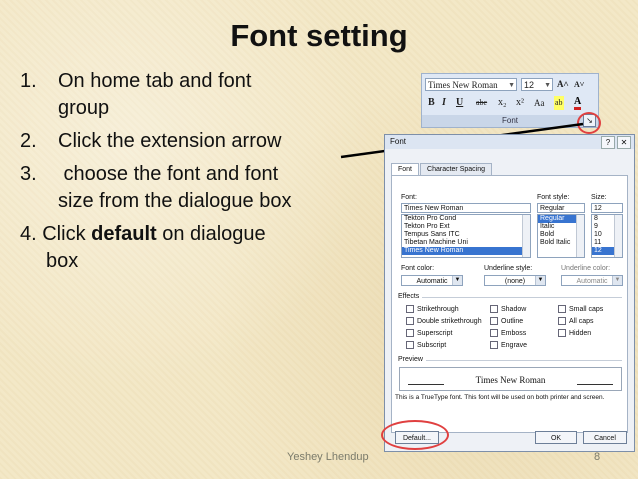 The width and height of the screenshot is (638, 479). Describe the element at coordinates (409, 197) in the screenshot. I see `font-label: Font:` at that location.